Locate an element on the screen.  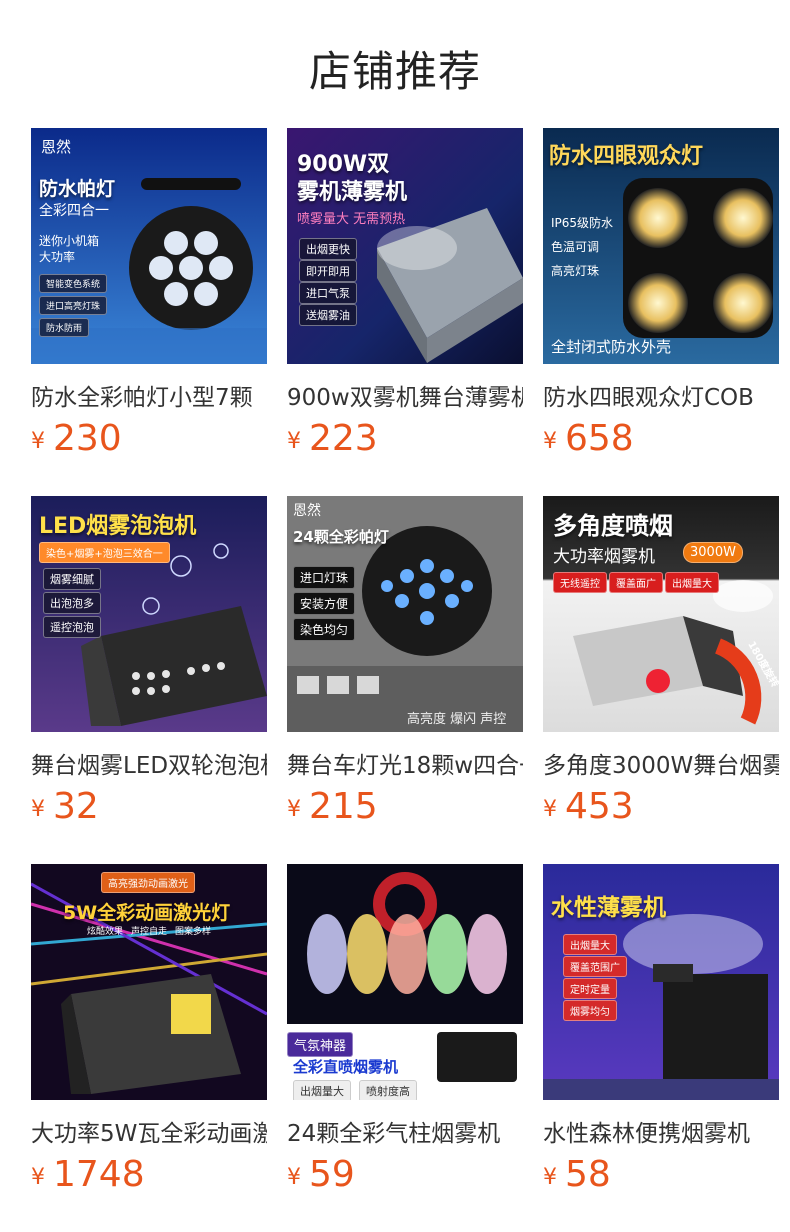
price-value: 223 is located at coordinates (343, 438).